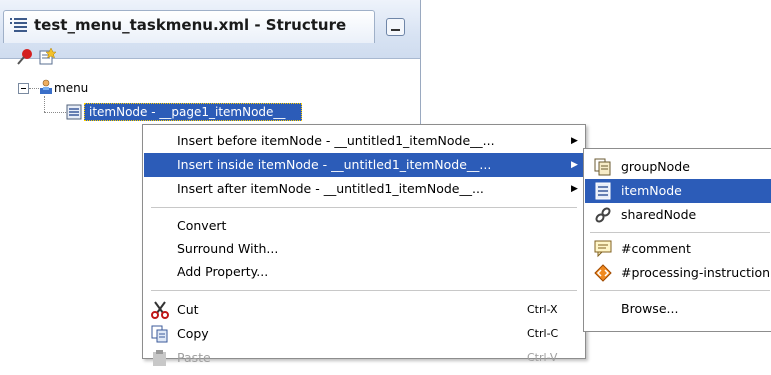 The width and height of the screenshot is (771, 375). Describe the element at coordinates (190, 25) in the screenshot. I see `panel-title: test_menu_taskmenu.xml - Structure` at that location.